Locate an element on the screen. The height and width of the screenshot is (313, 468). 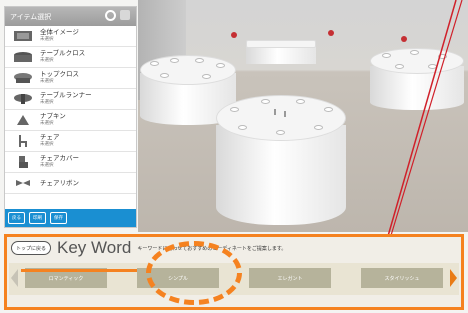
annotation-dashed-circle is located at coordinates (194, 273).